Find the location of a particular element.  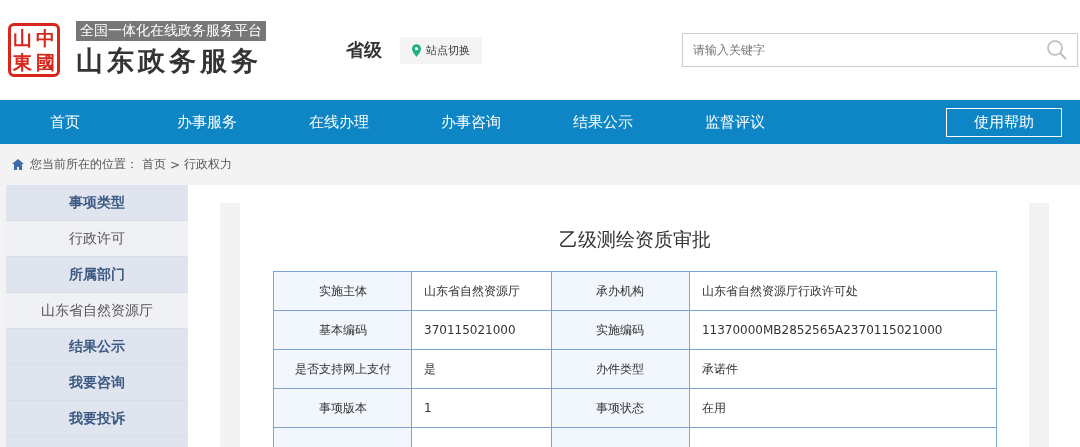

sidebar-heading: 所属部门 is located at coordinates (97, 275).